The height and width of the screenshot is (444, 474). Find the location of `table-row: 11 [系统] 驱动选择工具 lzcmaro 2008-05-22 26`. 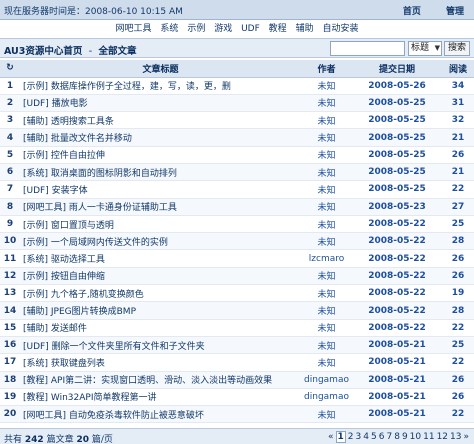

table-row: 11 [系统] 驱动选择工具 lzcmaro 2008-05-22 26 is located at coordinates (237, 258).